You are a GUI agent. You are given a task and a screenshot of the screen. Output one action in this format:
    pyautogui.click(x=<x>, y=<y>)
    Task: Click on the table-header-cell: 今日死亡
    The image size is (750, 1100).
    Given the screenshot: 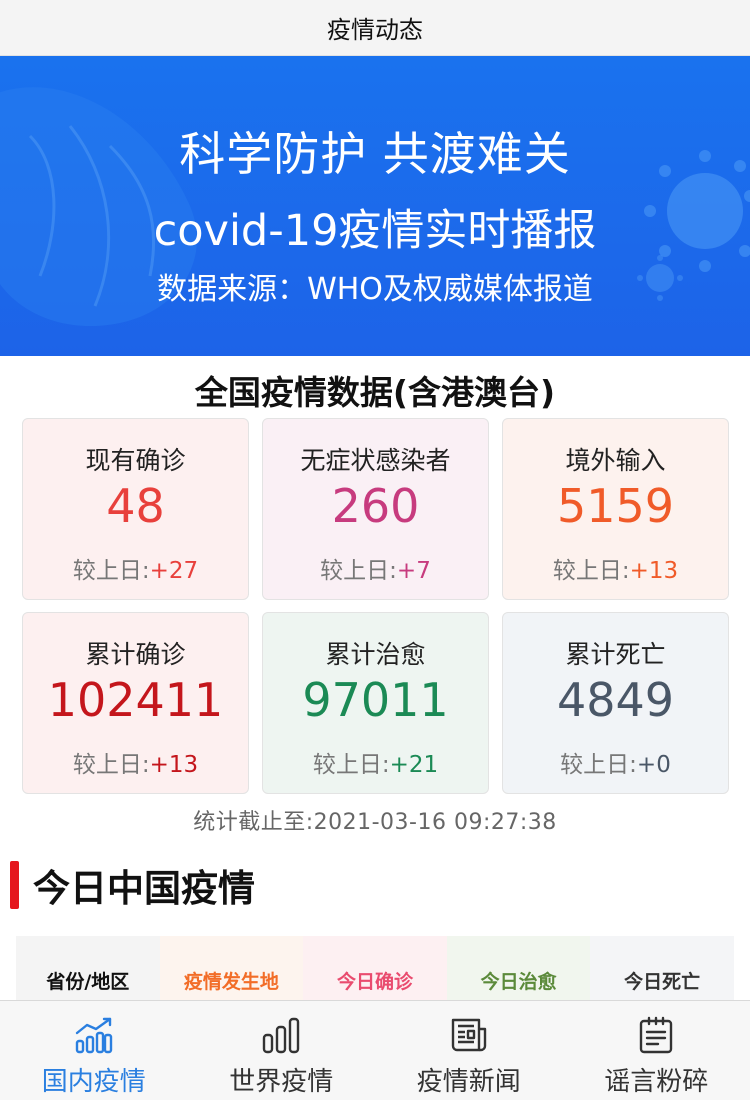 What is the action you would take?
    pyautogui.click(x=662, y=971)
    